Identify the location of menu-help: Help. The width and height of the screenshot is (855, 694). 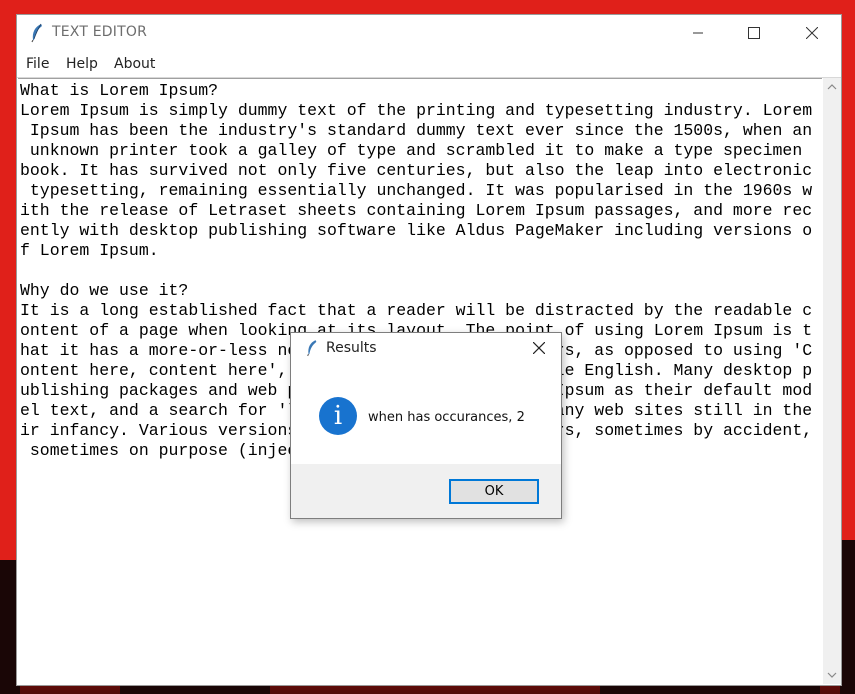
(82, 64).